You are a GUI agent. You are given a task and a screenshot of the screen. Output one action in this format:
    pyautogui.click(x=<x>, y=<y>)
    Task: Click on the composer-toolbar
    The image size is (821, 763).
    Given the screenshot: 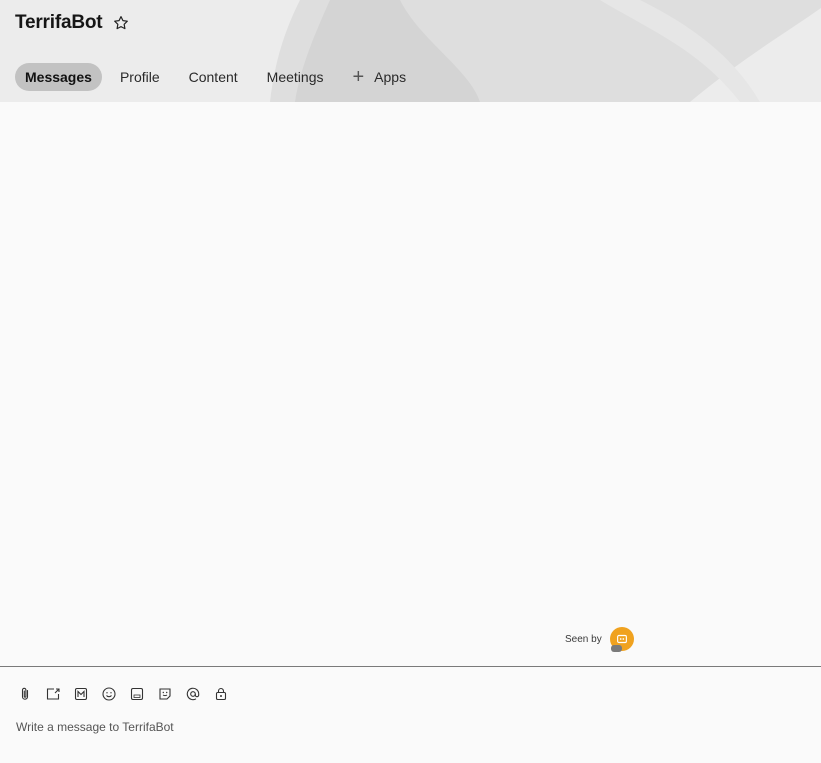 What is the action you would take?
    pyautogui.click(x=123, y=694)
    